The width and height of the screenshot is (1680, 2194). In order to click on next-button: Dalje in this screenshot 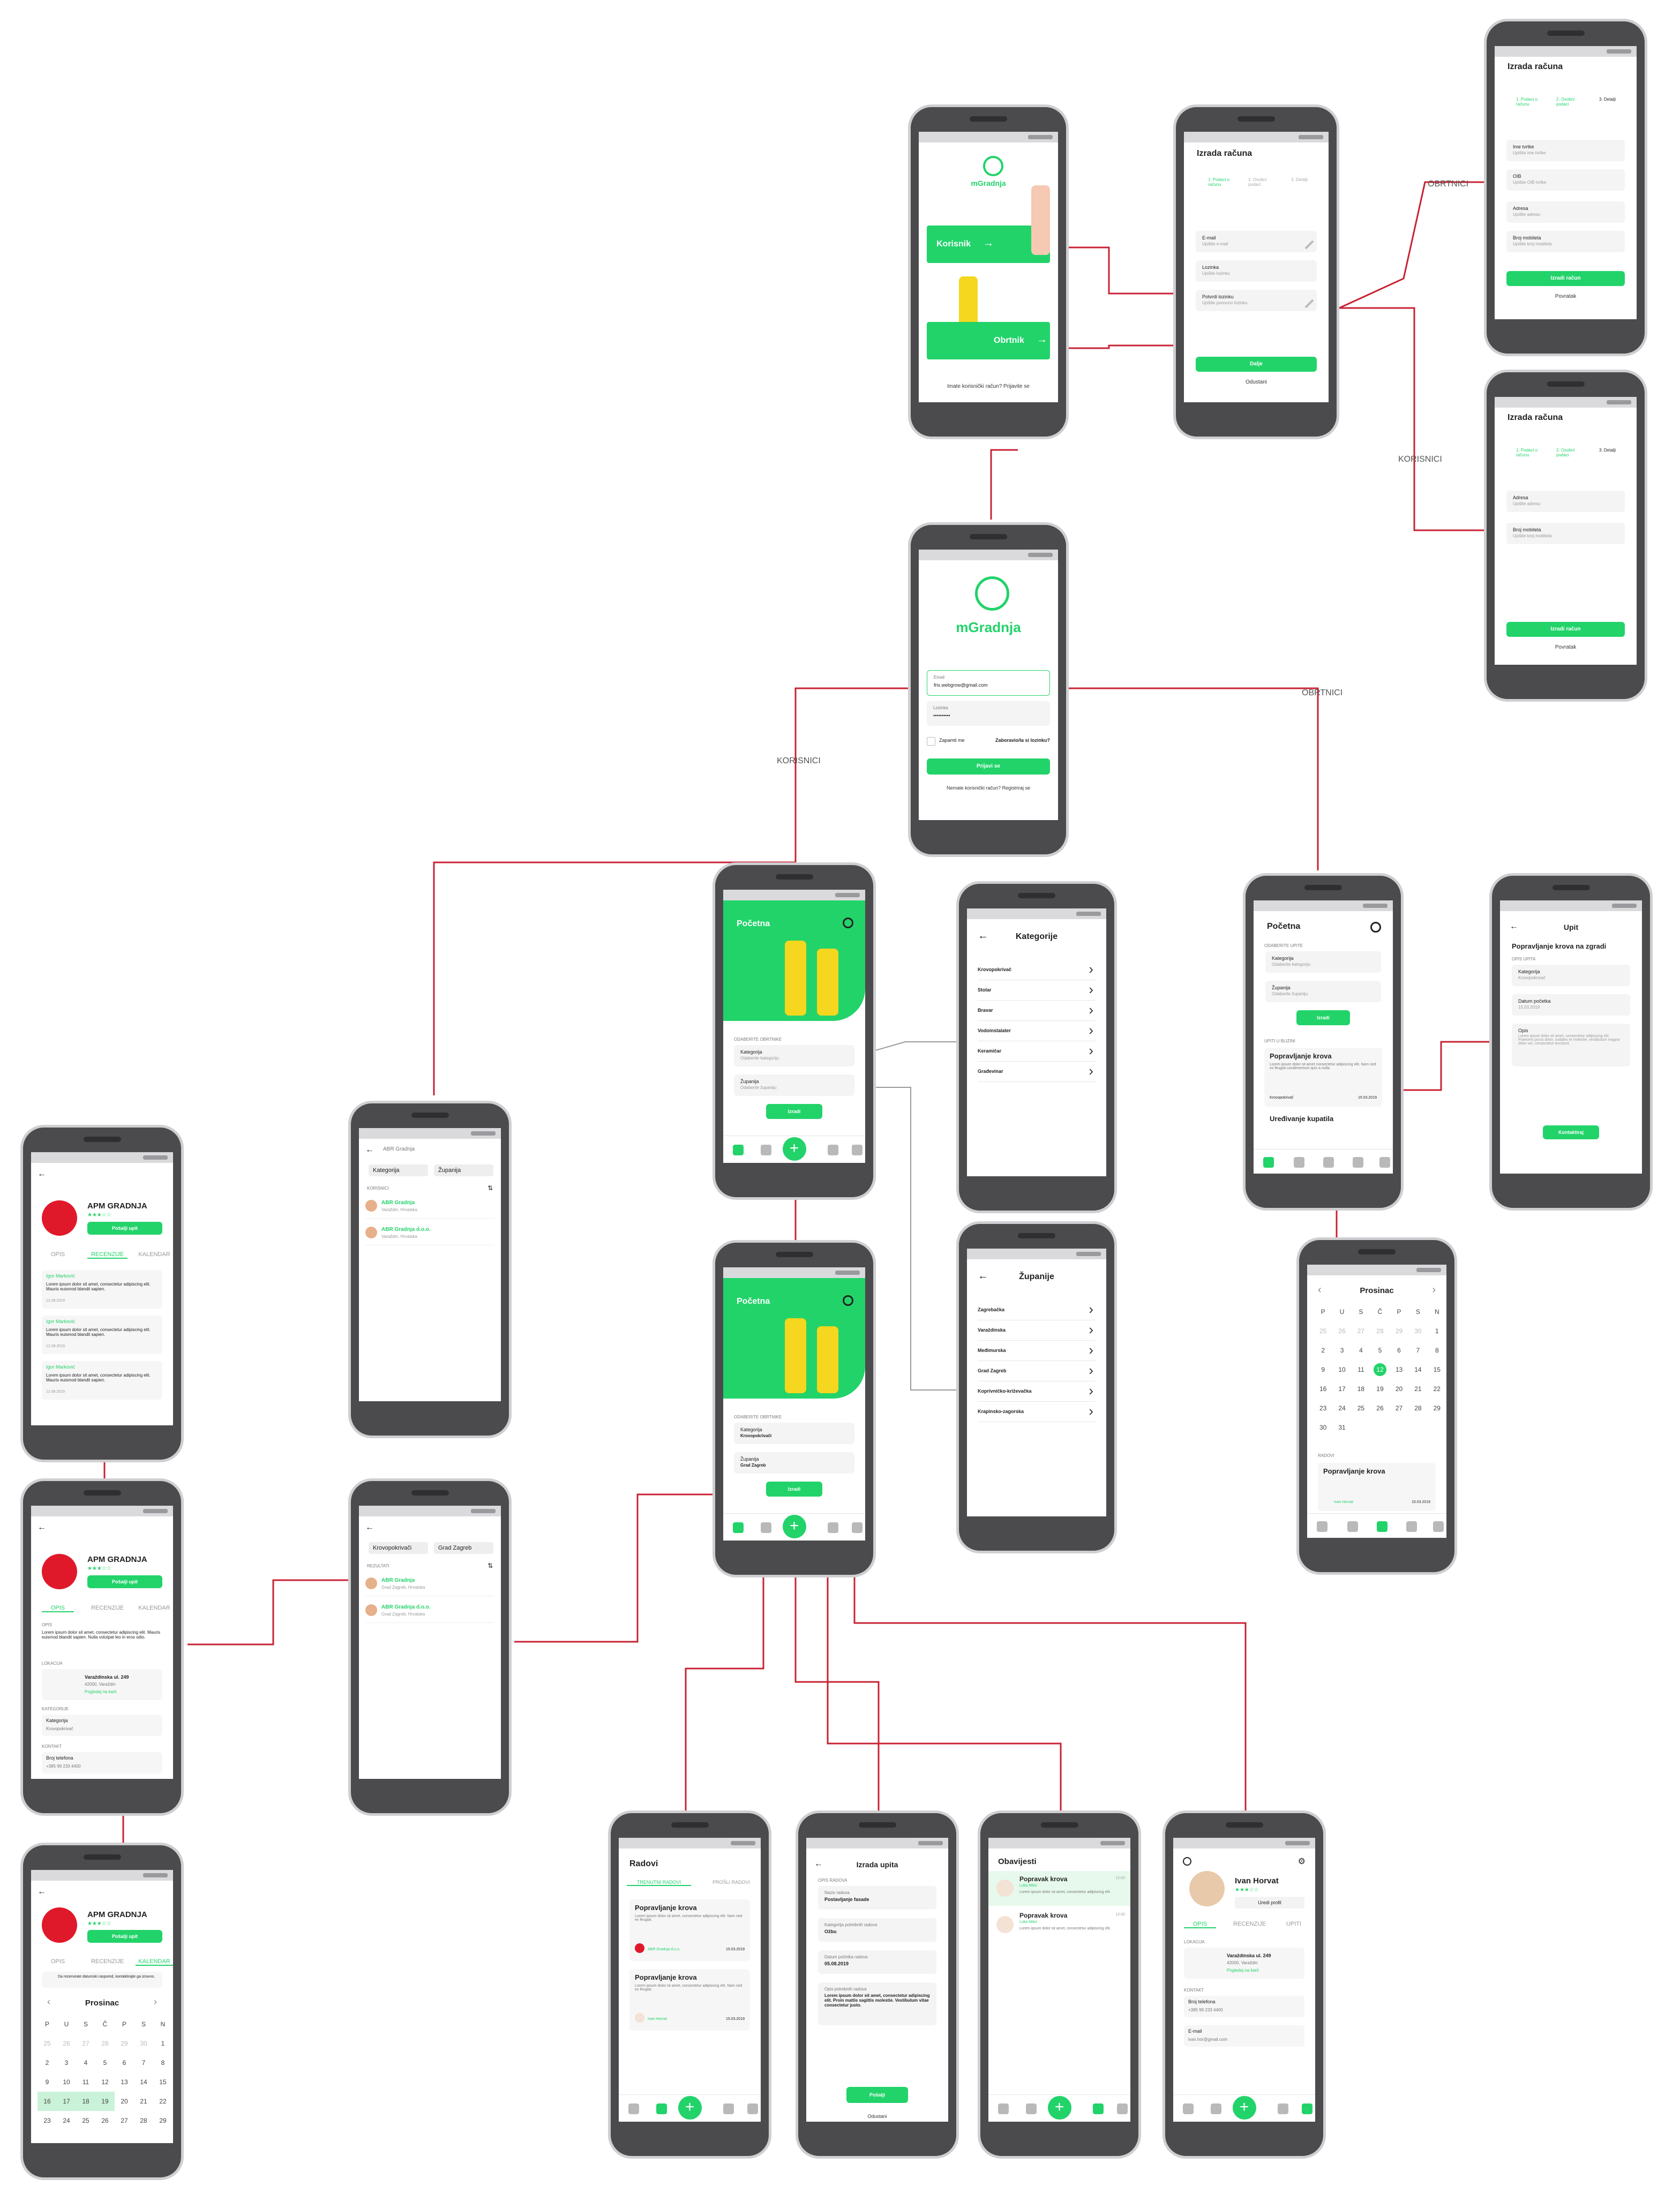, I will do `click(1256, 364)`.